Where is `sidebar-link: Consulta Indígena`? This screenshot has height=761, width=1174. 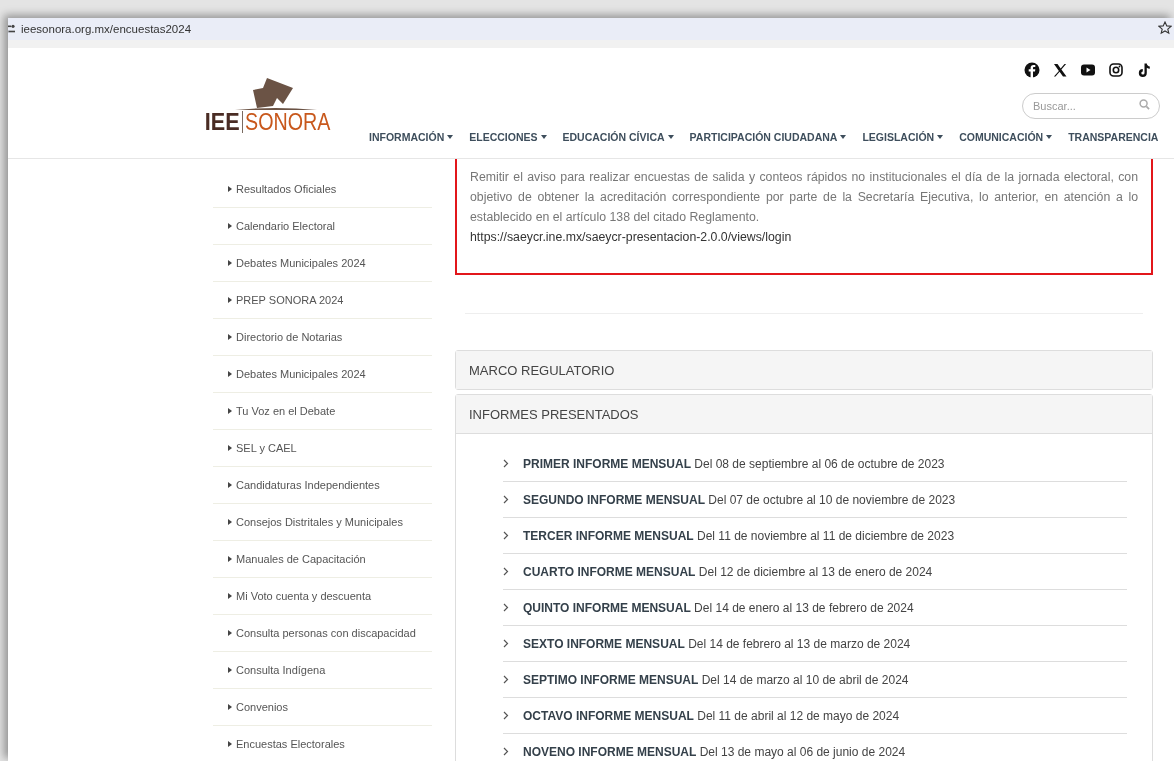 sidebar-link: Consulta Indígena is located at coordinates (281, 670).